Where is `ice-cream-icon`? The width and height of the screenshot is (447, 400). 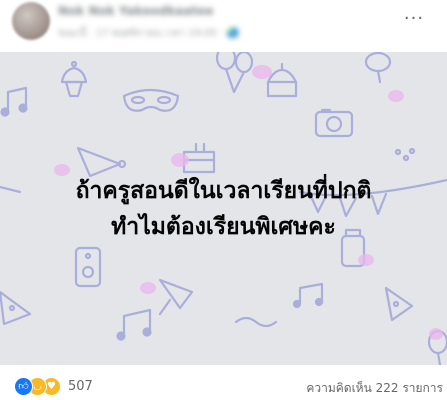 ice-cream-icon is located at coordinates (176, 297).